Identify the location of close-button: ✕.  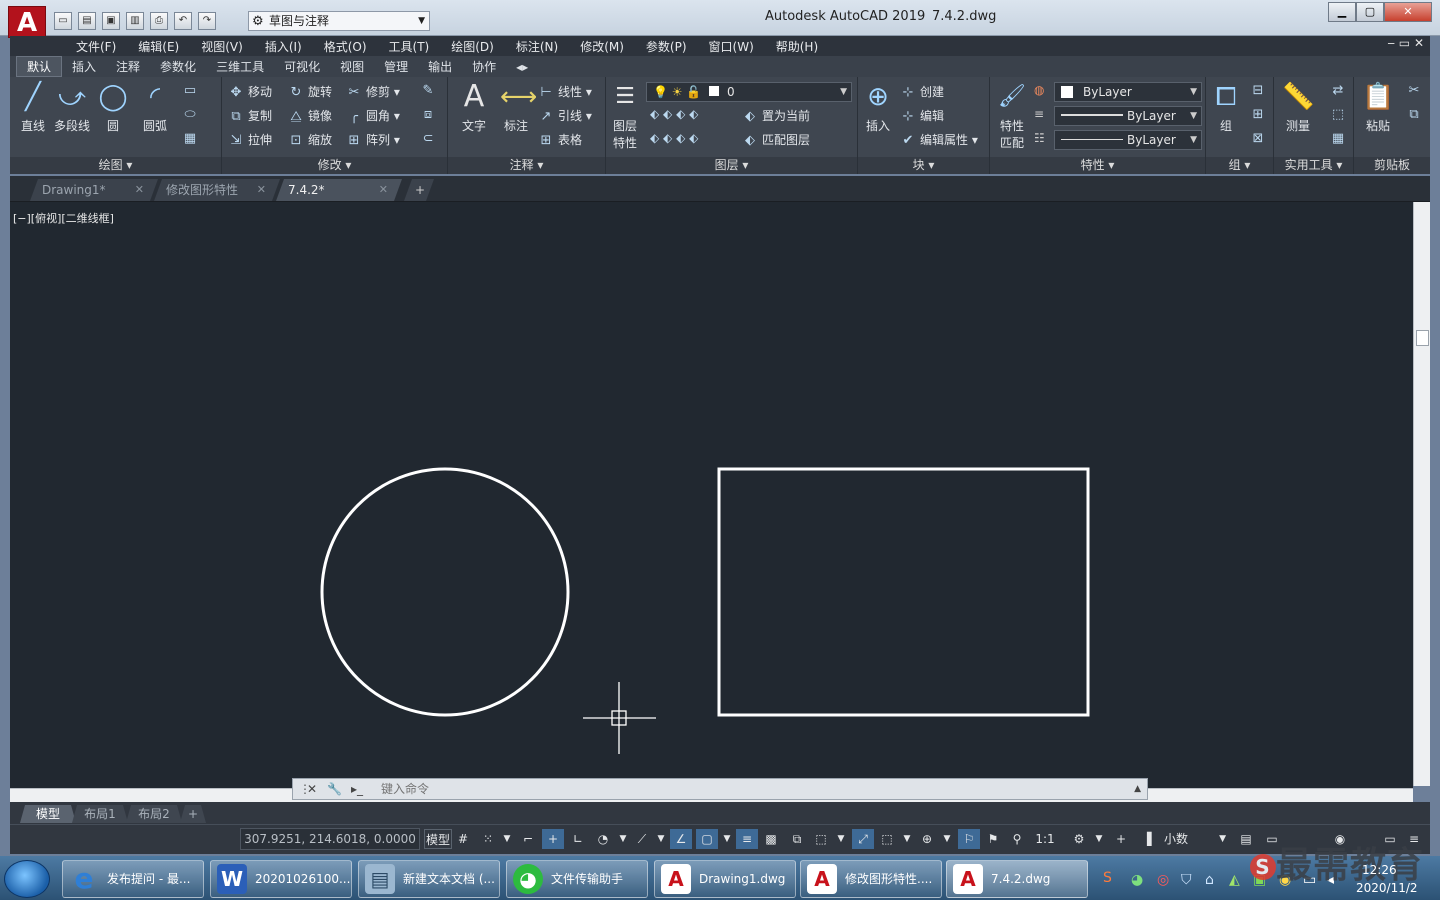
(1408, 12).